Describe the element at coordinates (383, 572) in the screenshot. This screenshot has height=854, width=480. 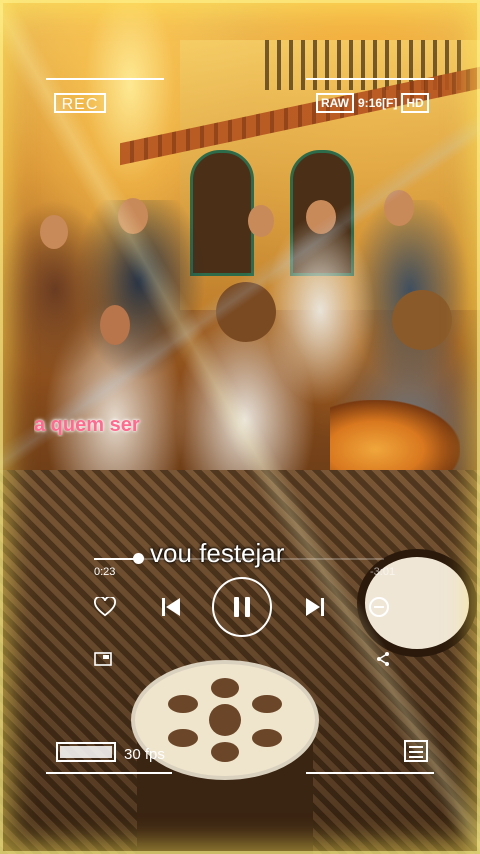
I see `remaining-time: -3:01` at that location.